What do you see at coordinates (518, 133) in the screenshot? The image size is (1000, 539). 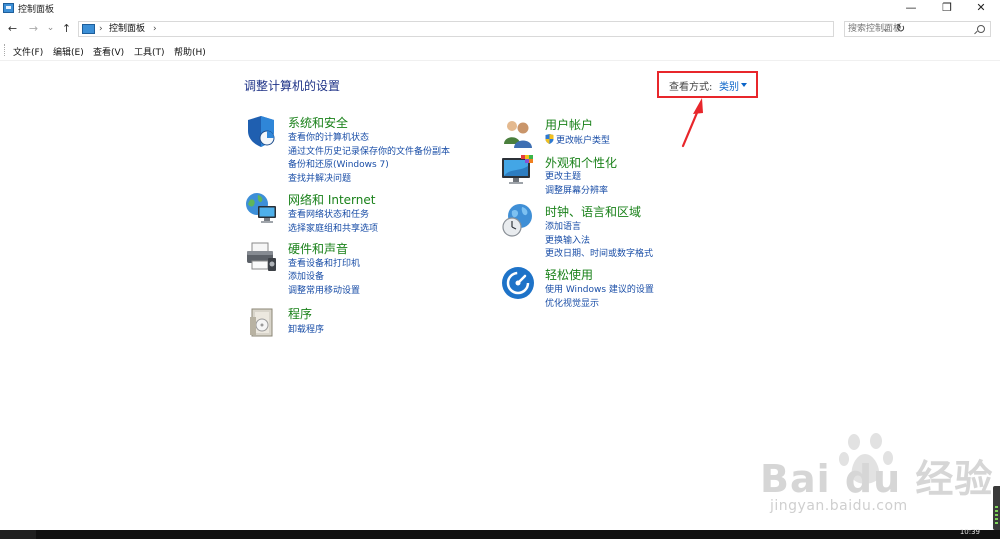 I see `users-icon` at bounding box center [518, 133].